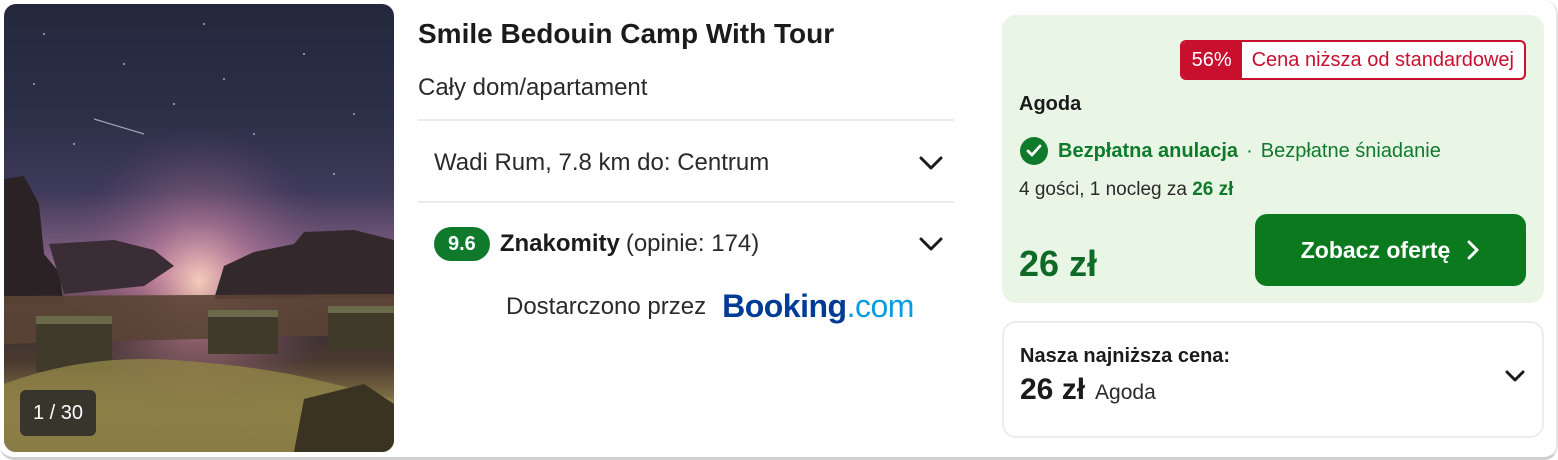  I want to click on deal-provider: Agoda, so click(1050, 104).